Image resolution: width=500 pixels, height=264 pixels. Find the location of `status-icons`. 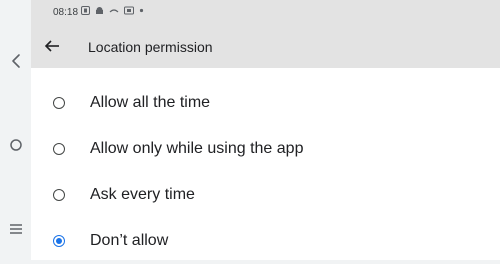

status-icons is located at coordinates (112, 10).